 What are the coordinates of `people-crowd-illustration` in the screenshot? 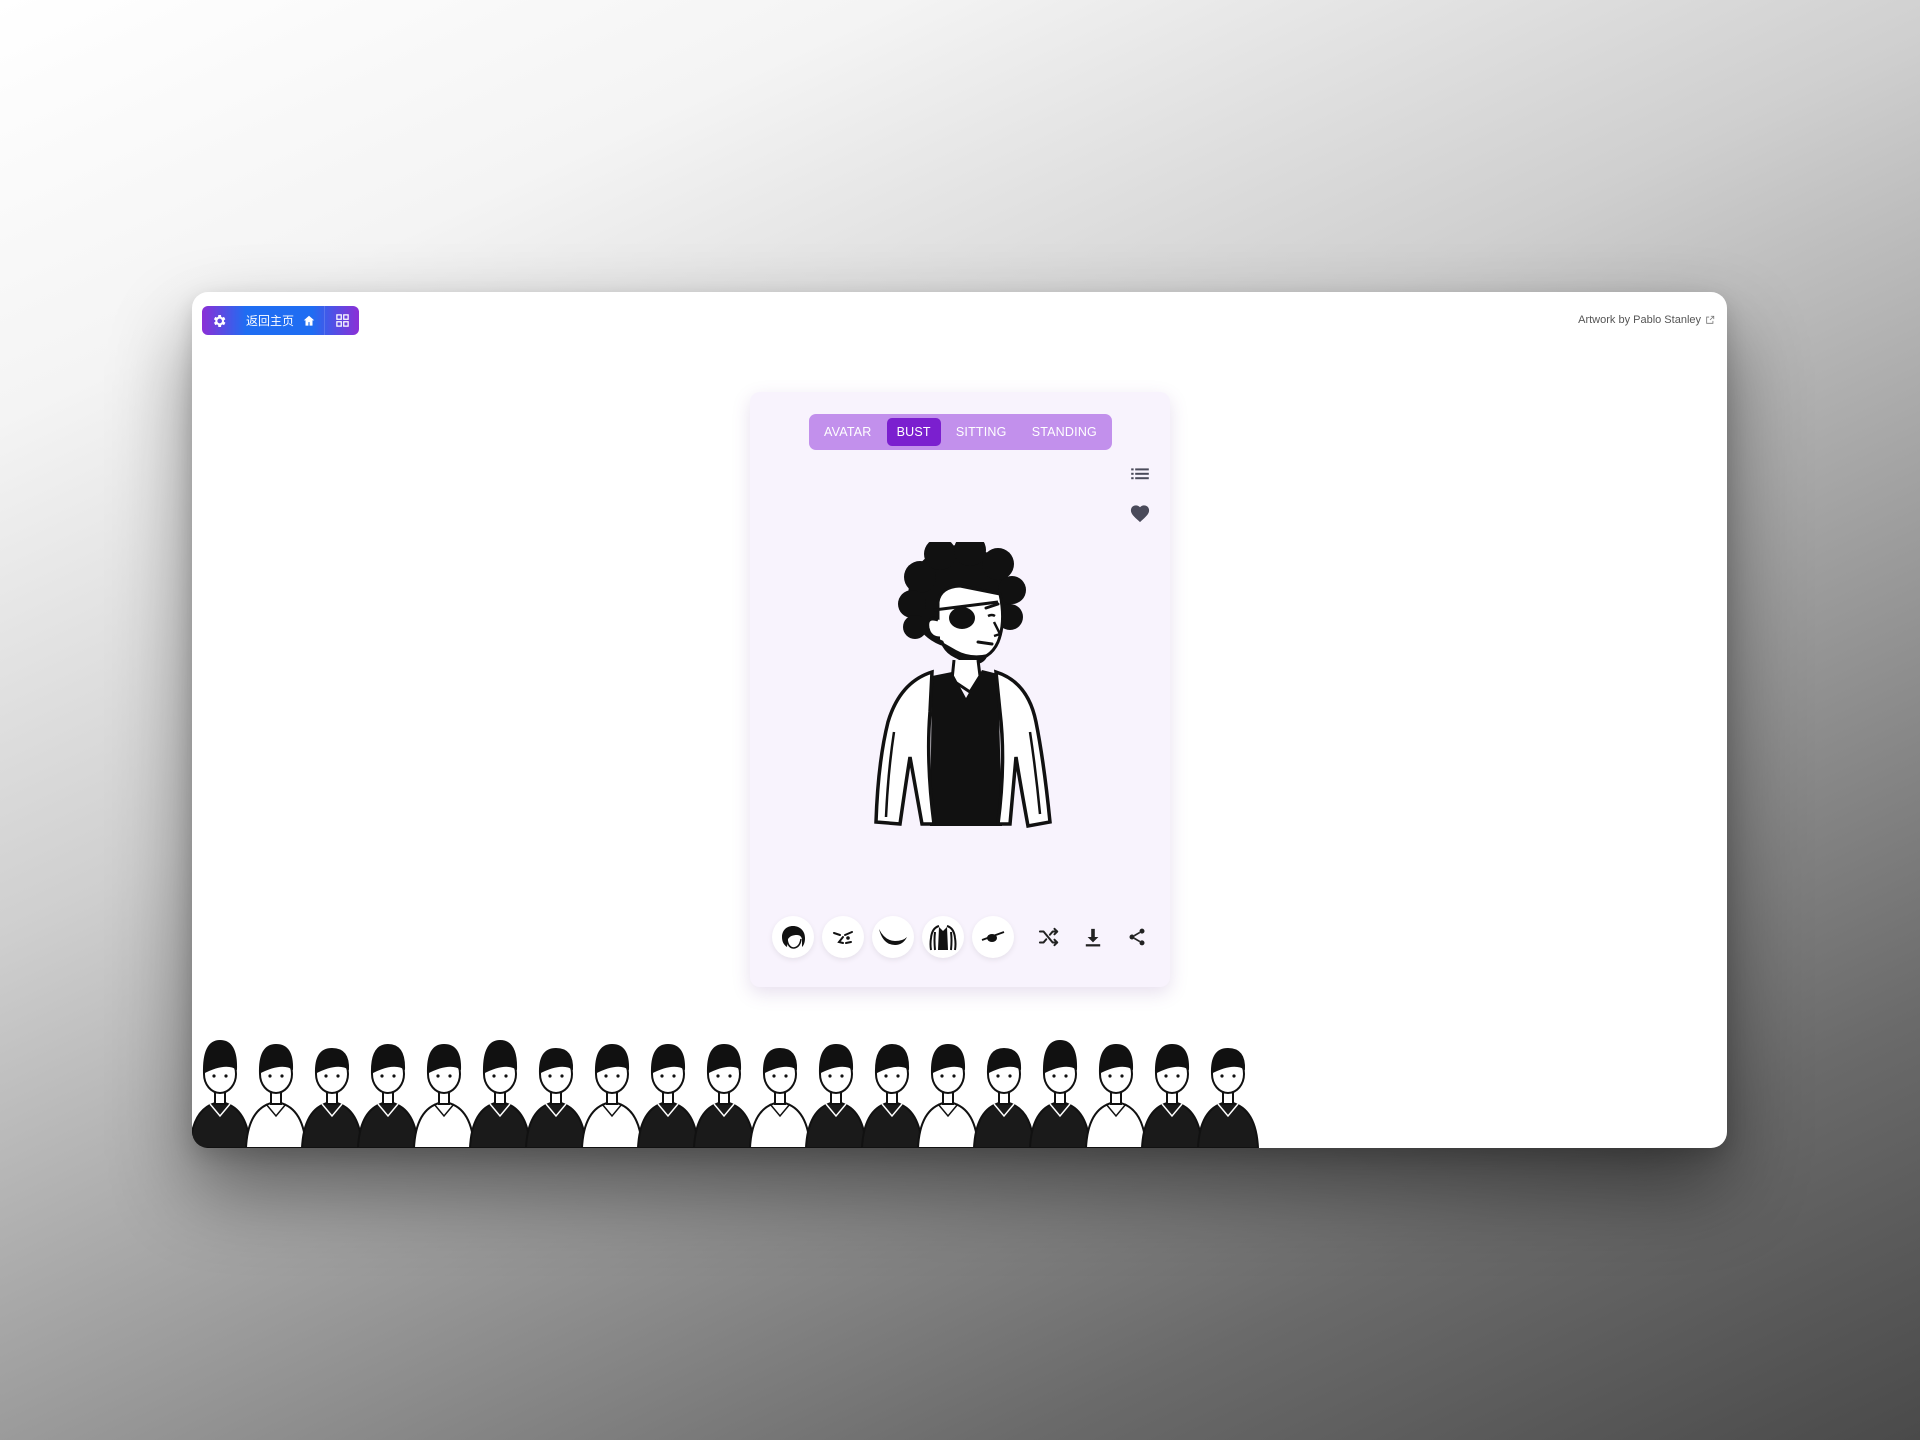 It's located at (726, 1094).